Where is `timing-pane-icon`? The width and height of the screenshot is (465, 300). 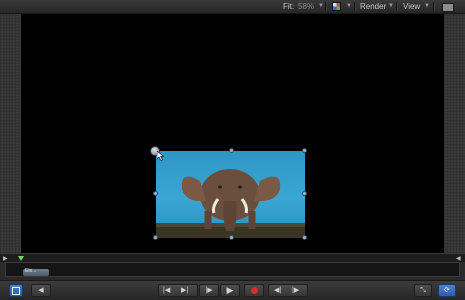 timing-pane-icon is located at coordinates (16, 291).